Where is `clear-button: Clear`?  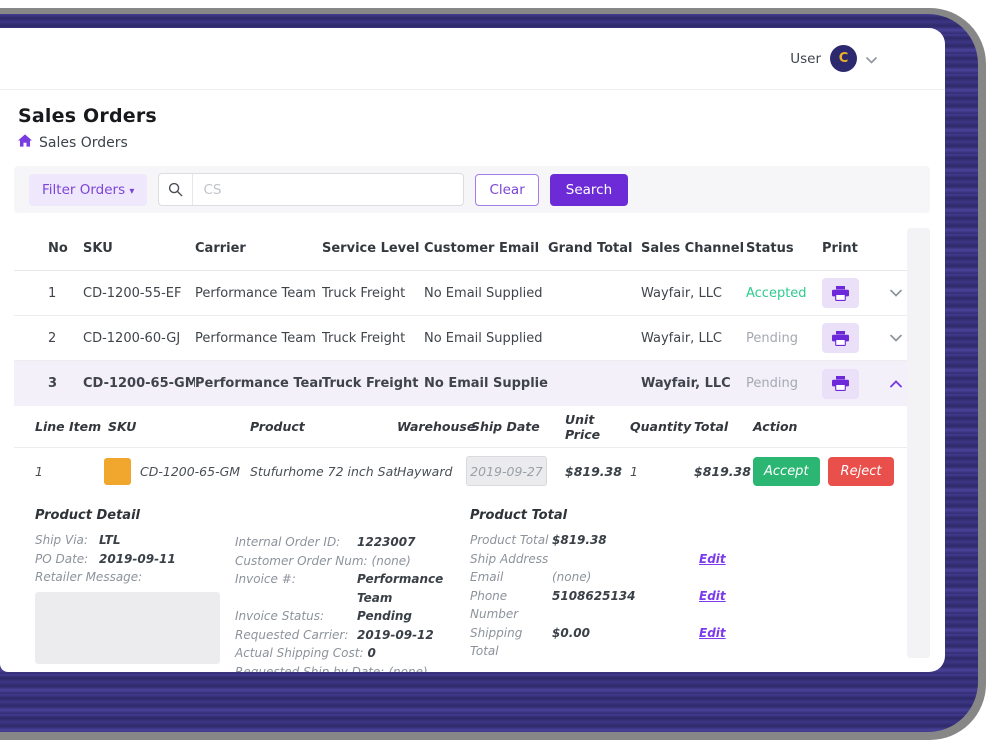
clear-button: Clear is located at coordinates (507, 189).